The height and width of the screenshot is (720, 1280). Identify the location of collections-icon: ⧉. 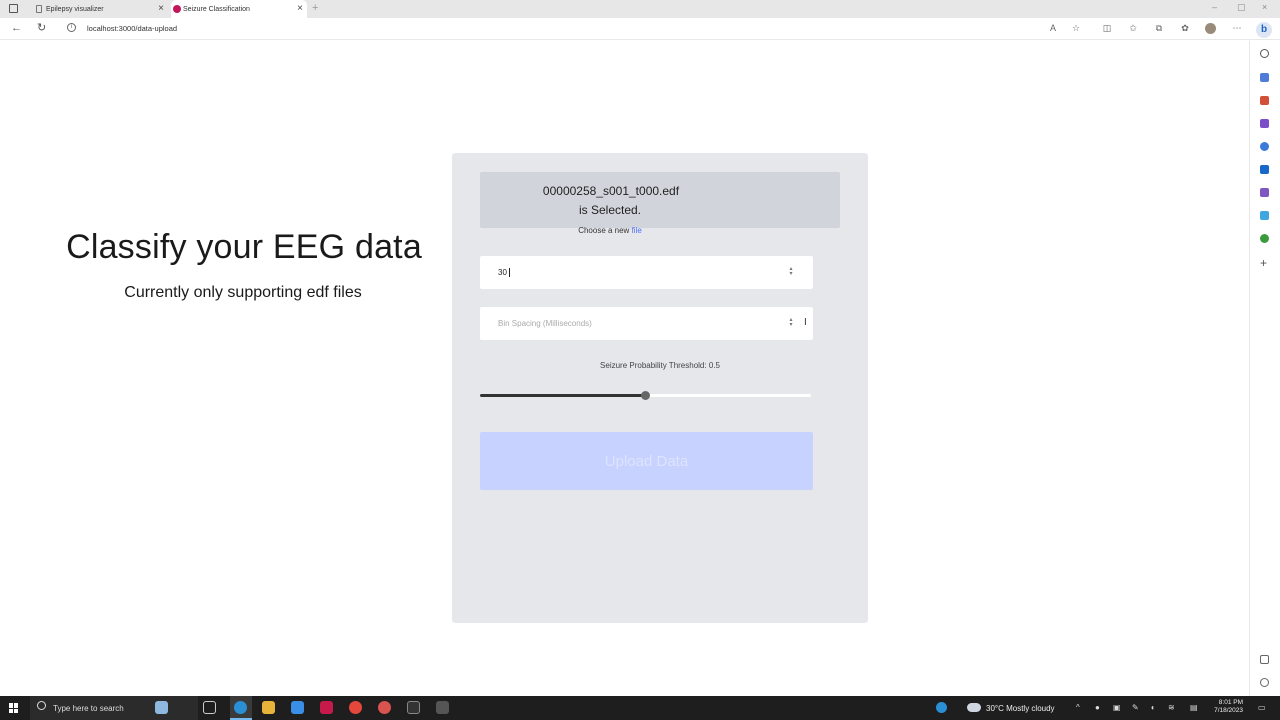
(1159, 28).